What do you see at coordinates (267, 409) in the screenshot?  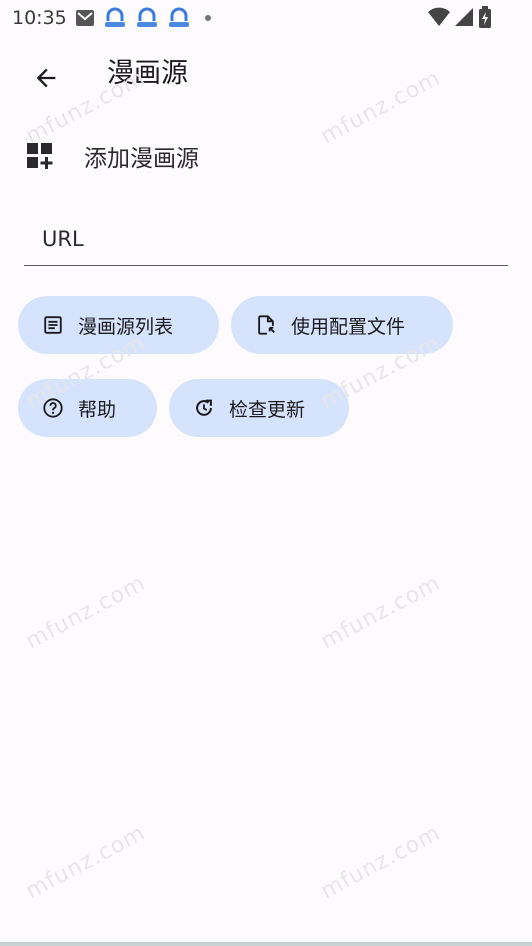 I see `check-update-label: 检查更新` at bounding box center [267, 409].